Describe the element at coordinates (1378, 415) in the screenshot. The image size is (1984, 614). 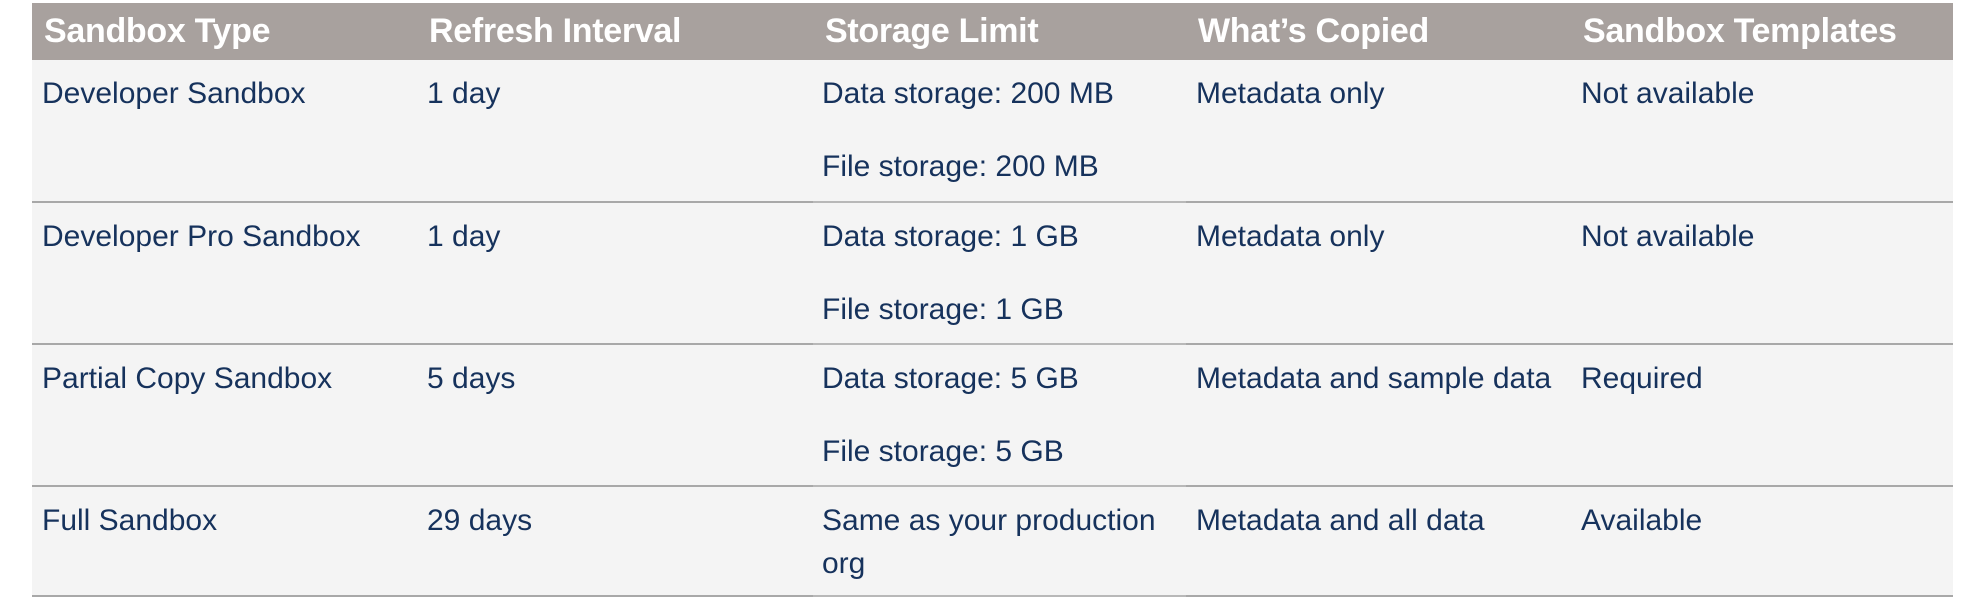
I see `cell-whats-copied: Metadata and sample data` at that location.